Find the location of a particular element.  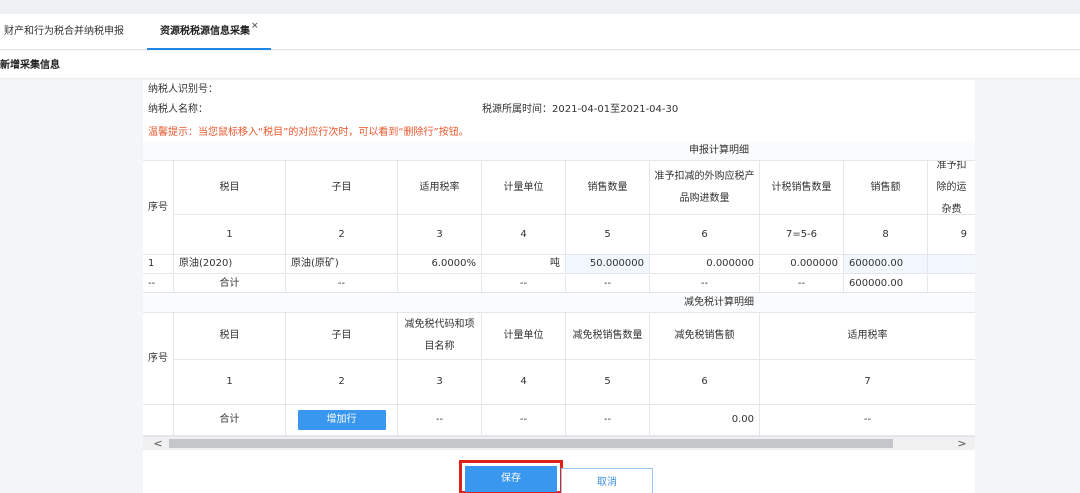

col-header: 销售数量 is located at coordinates (607, 187).